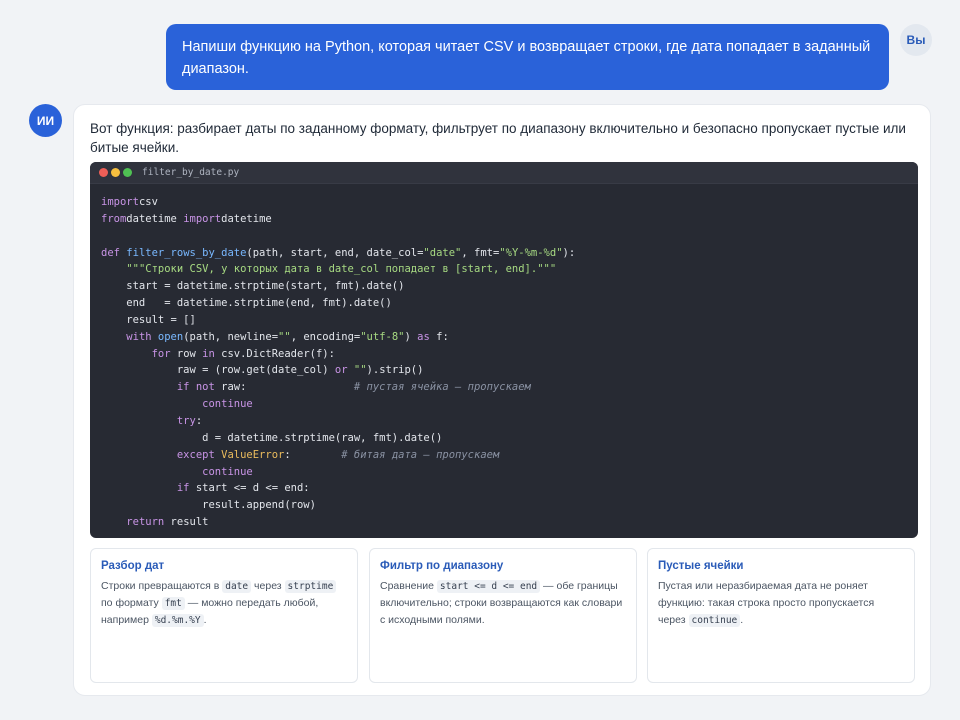 The width and height of the screenshot is (960, 720). What do you see at coordinates (208, 353) in the screenshot?
I see `code-token: in` at bounding box center [208, 353].